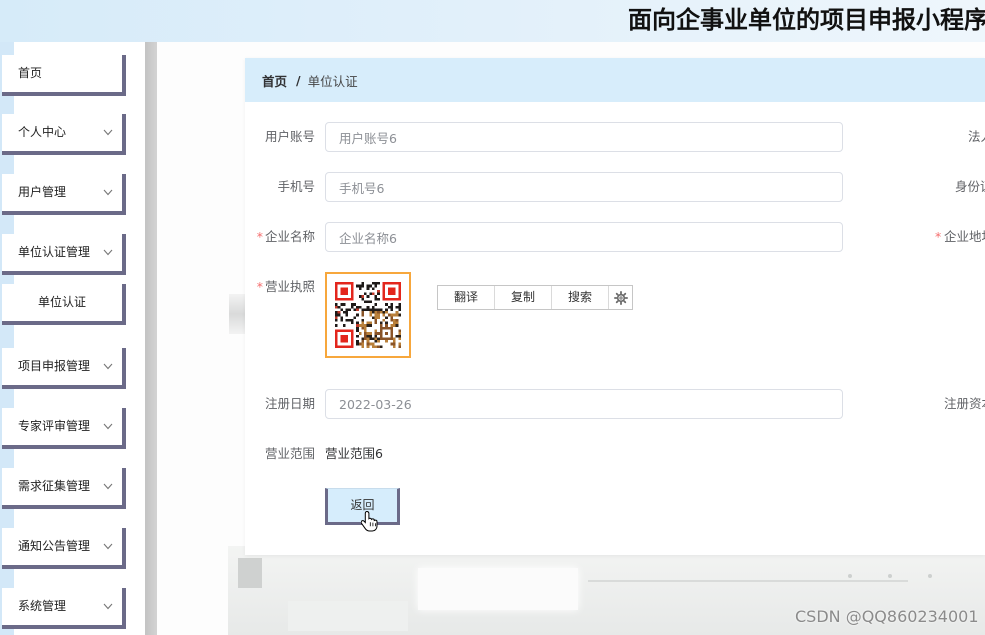 The width and height of the screenshot is (985, 635). Describe the element at coordinates (887, 616) in the screenshot. I see `watermark: CSDN @QQ860234001` at that location.